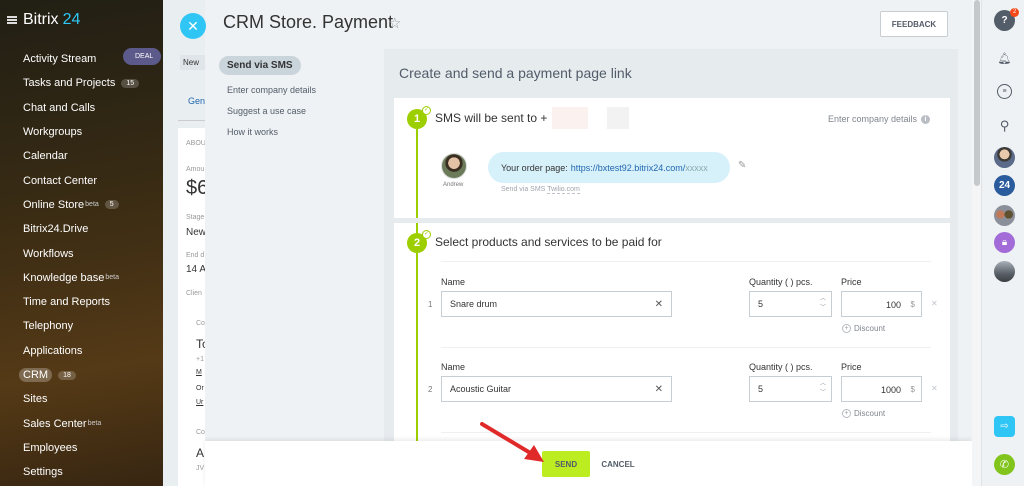  What do you see at coordinates (1004, 215) in the screenshot?
I see `group-chat-icon` at bounding box center [1004, 215].